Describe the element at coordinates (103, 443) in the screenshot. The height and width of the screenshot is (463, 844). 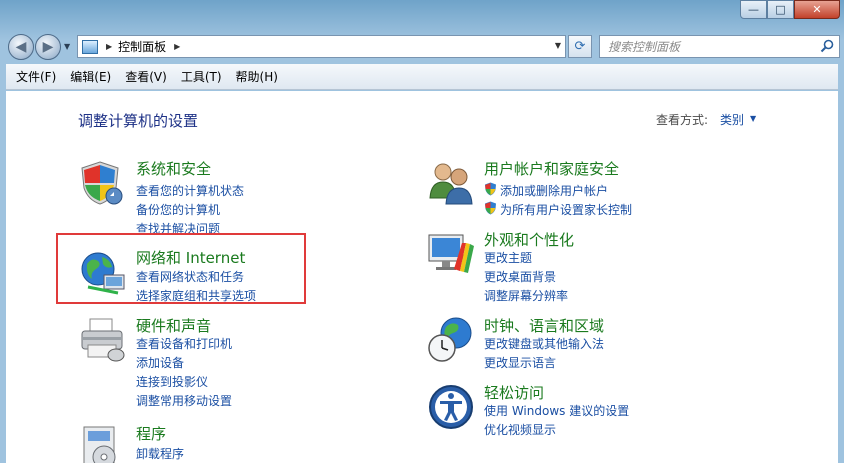
I see `programs-icon` at that location.